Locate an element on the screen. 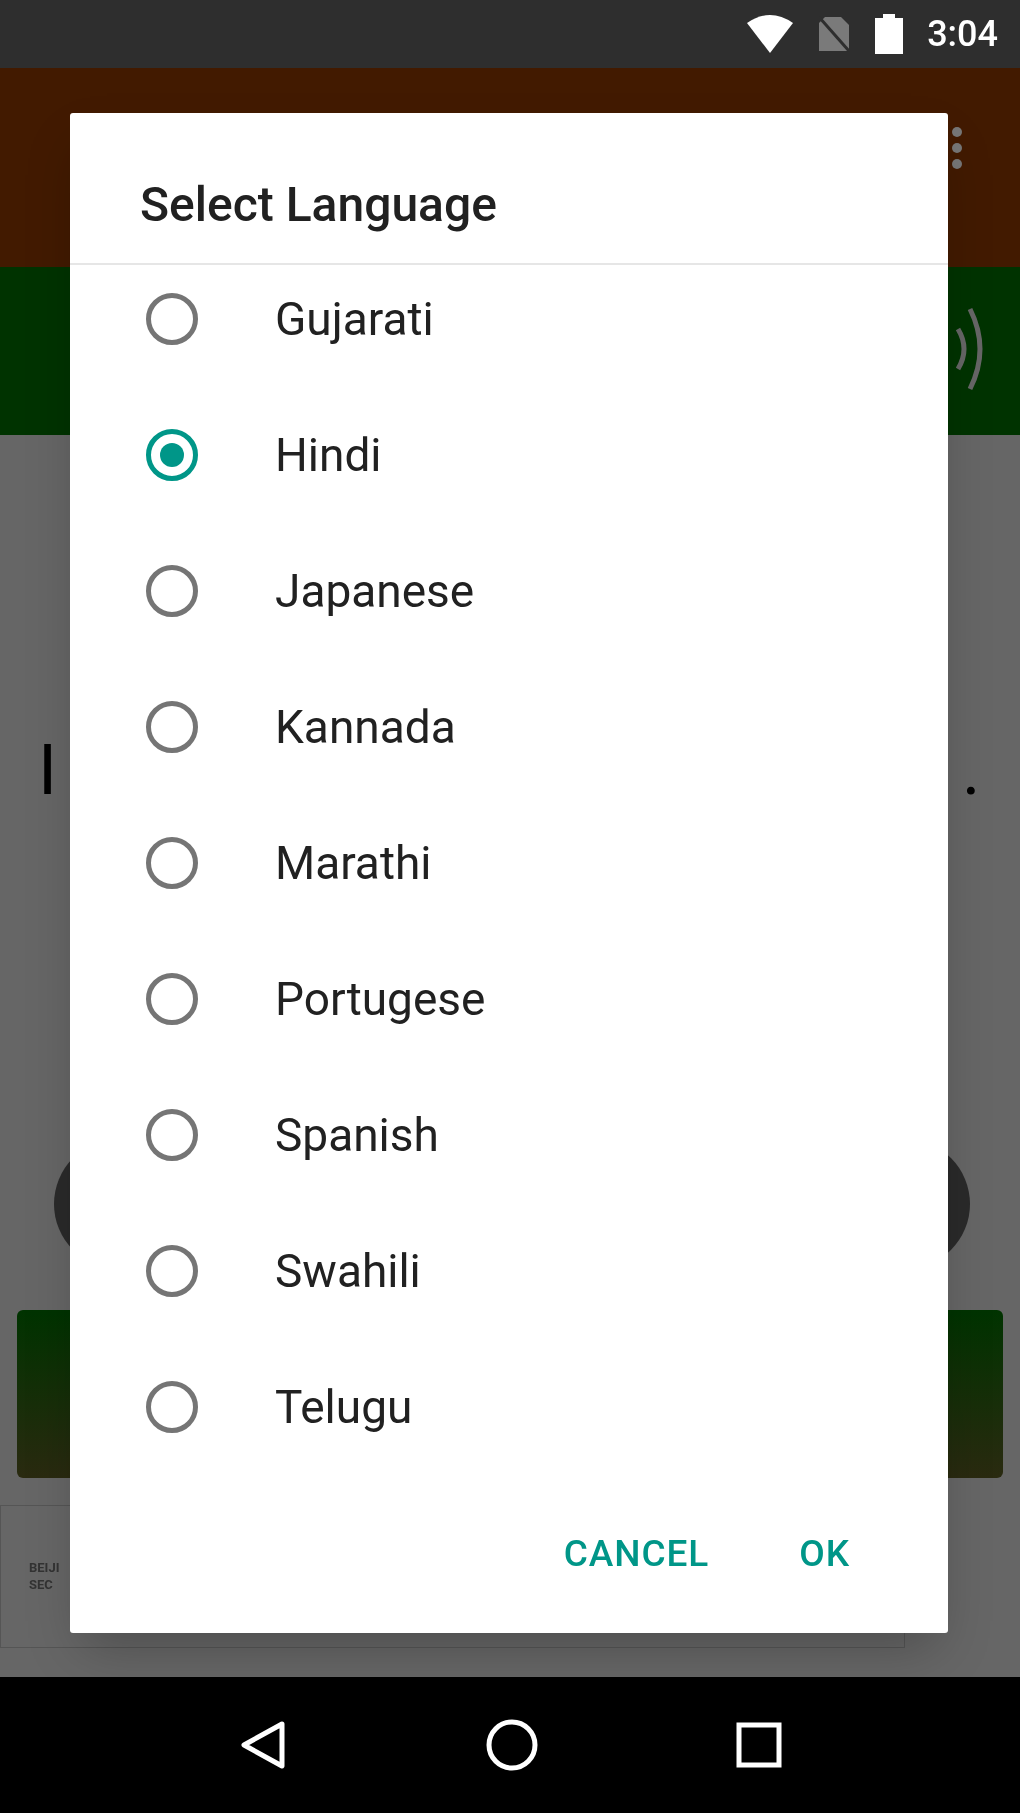  option-label: Gujarati is located at coordinates (354, 319).